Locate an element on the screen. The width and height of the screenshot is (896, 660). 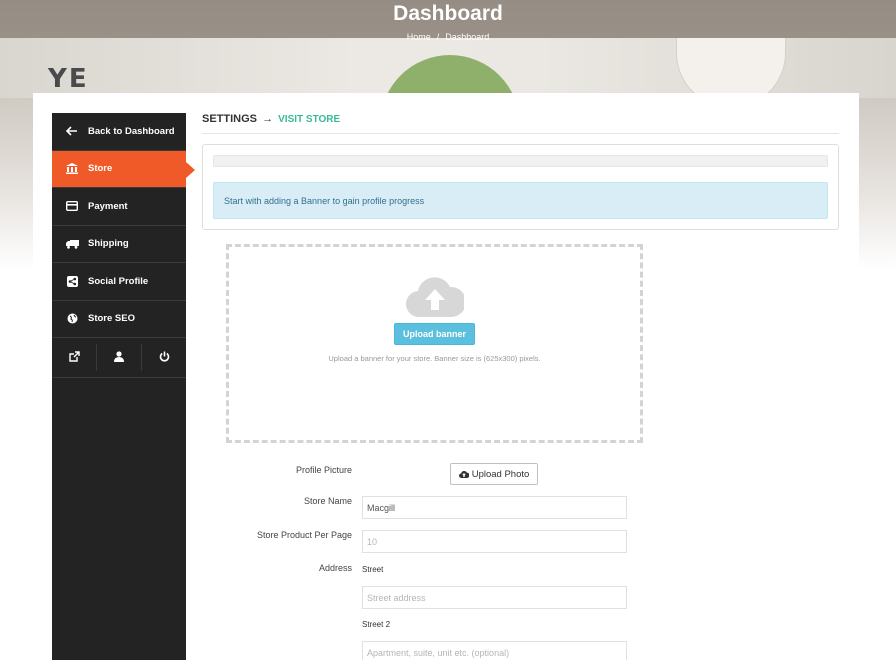
sidebar-item-label: Payment is located at coordinates (108, 206).